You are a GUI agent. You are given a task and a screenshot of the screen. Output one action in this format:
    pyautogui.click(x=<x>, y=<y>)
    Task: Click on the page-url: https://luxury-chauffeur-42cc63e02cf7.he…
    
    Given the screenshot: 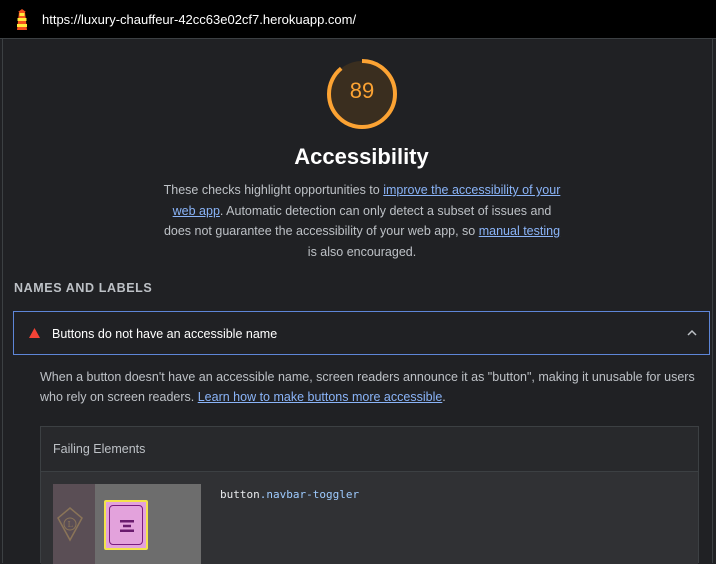 What is the action you would take?
    pyautogui.click(x=199, y=19)
    